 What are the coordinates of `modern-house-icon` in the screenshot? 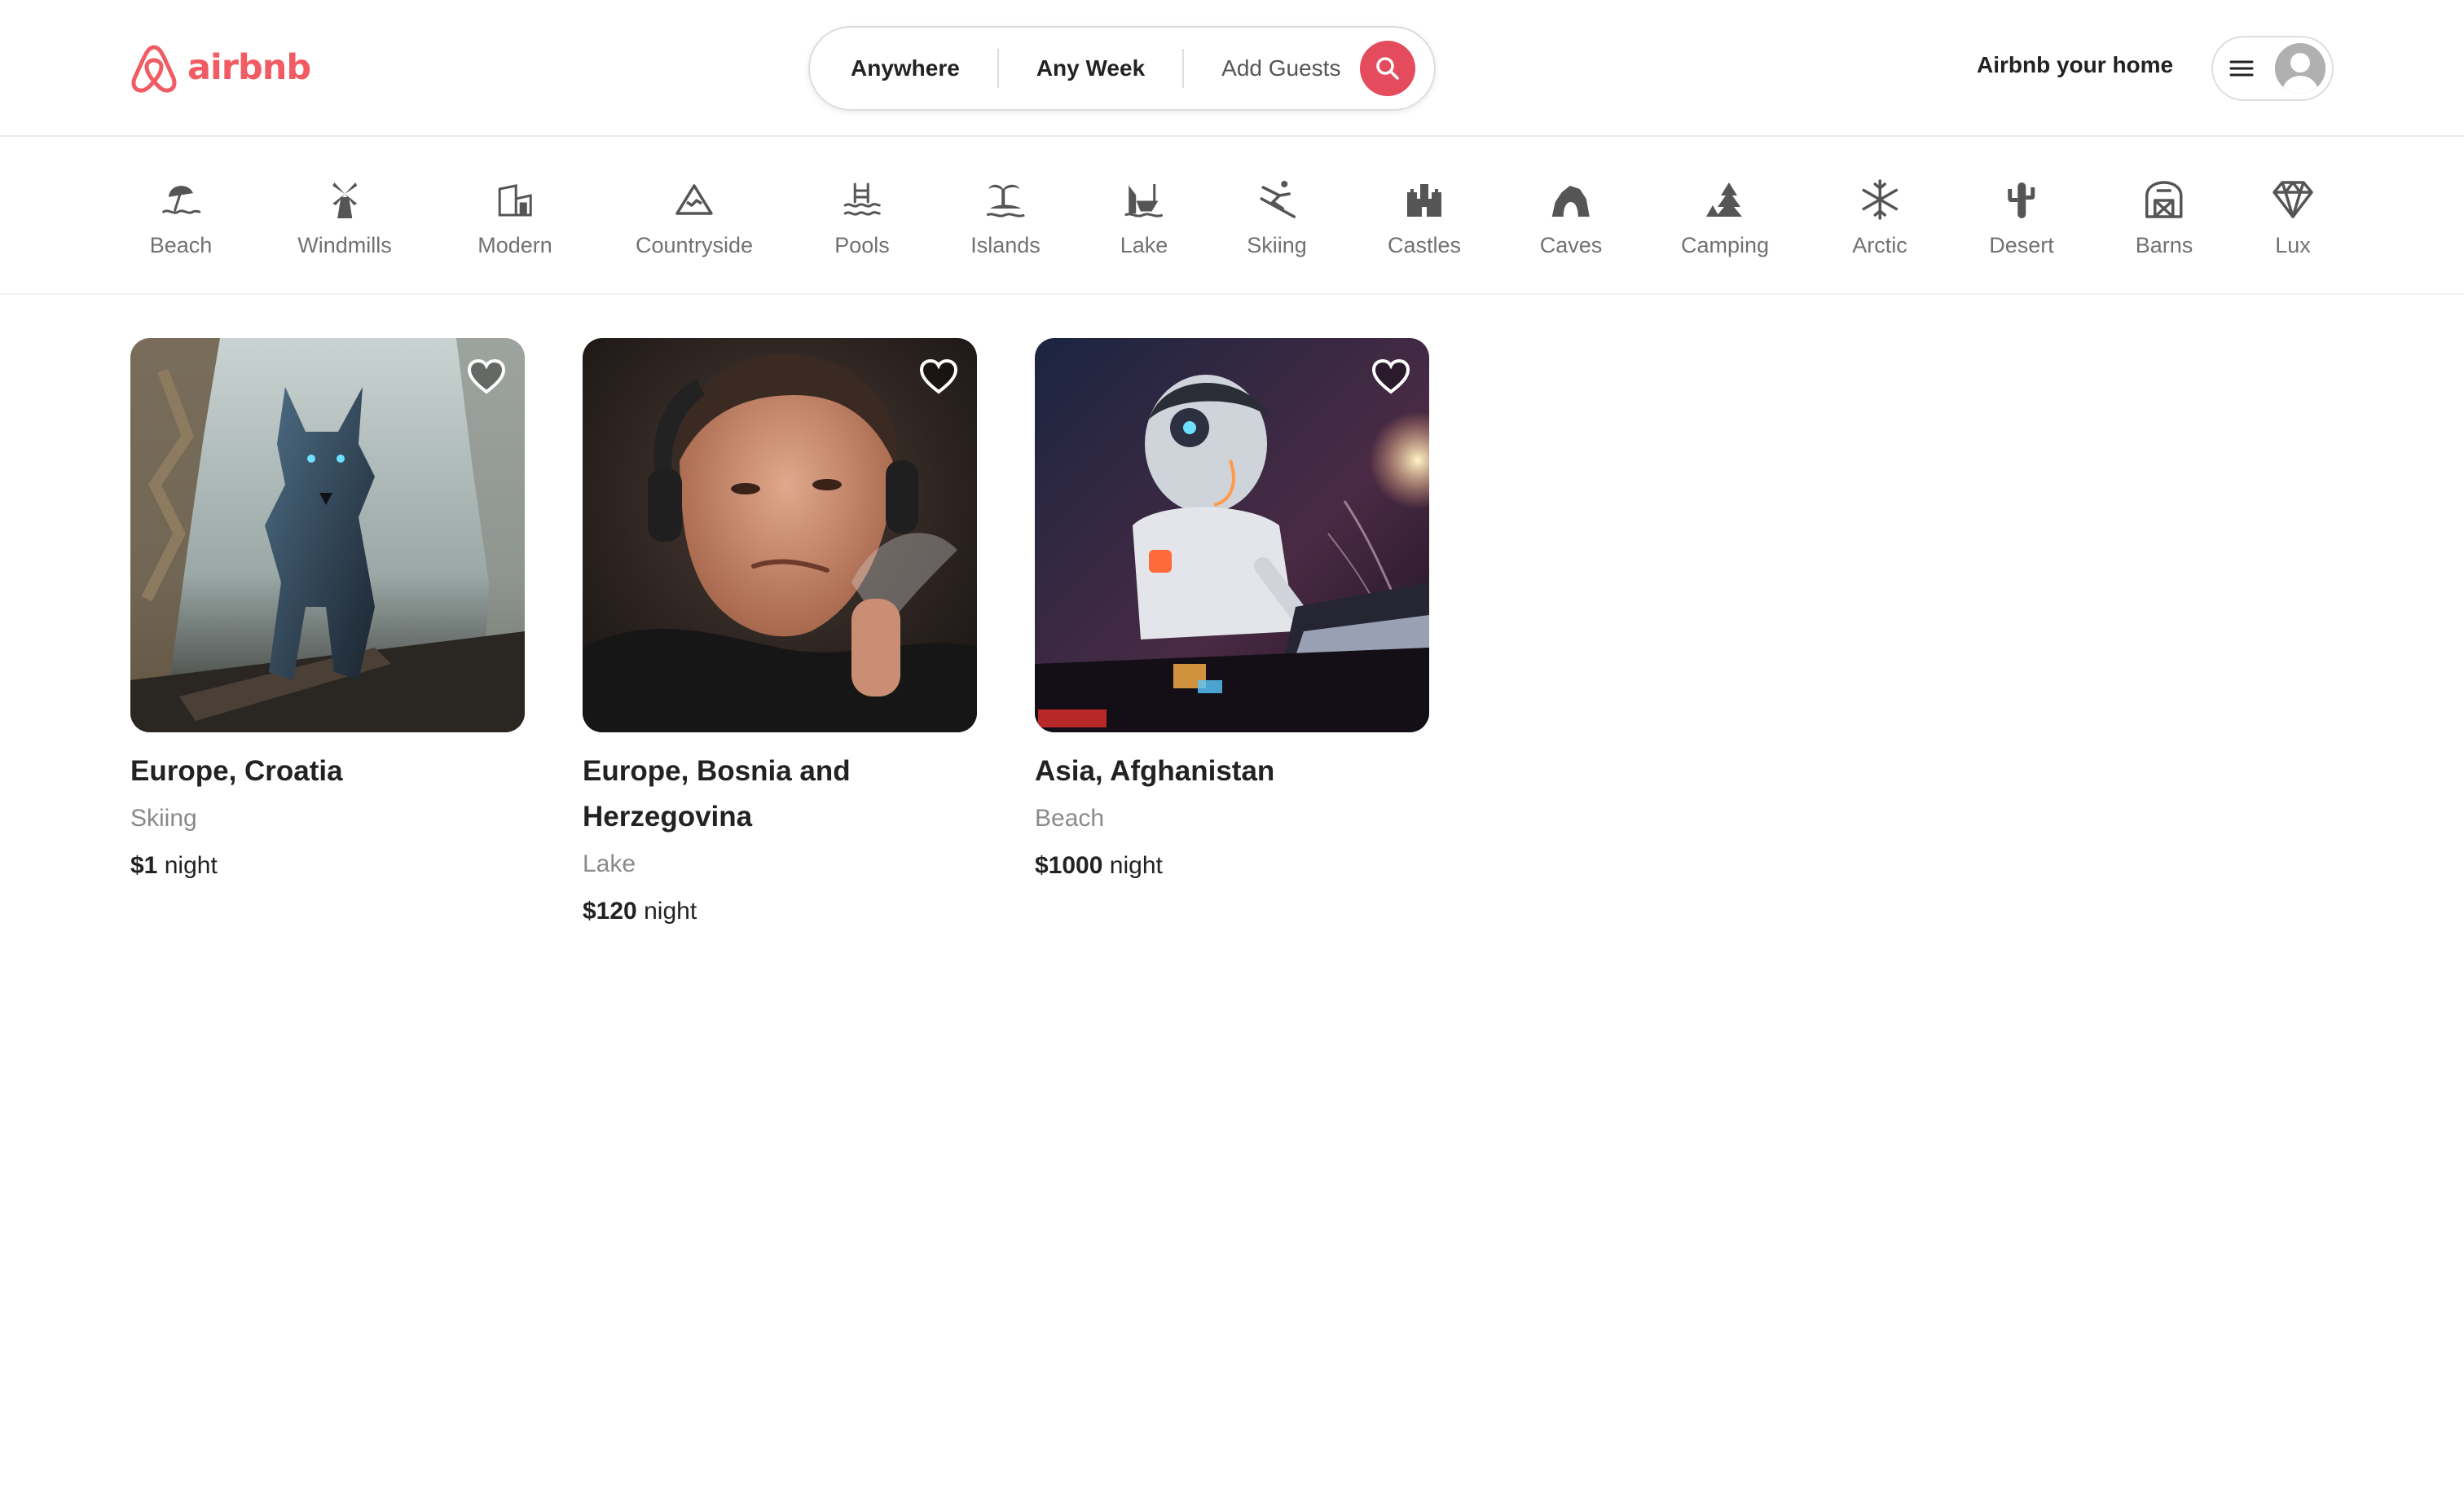 It's located at (515, 200).